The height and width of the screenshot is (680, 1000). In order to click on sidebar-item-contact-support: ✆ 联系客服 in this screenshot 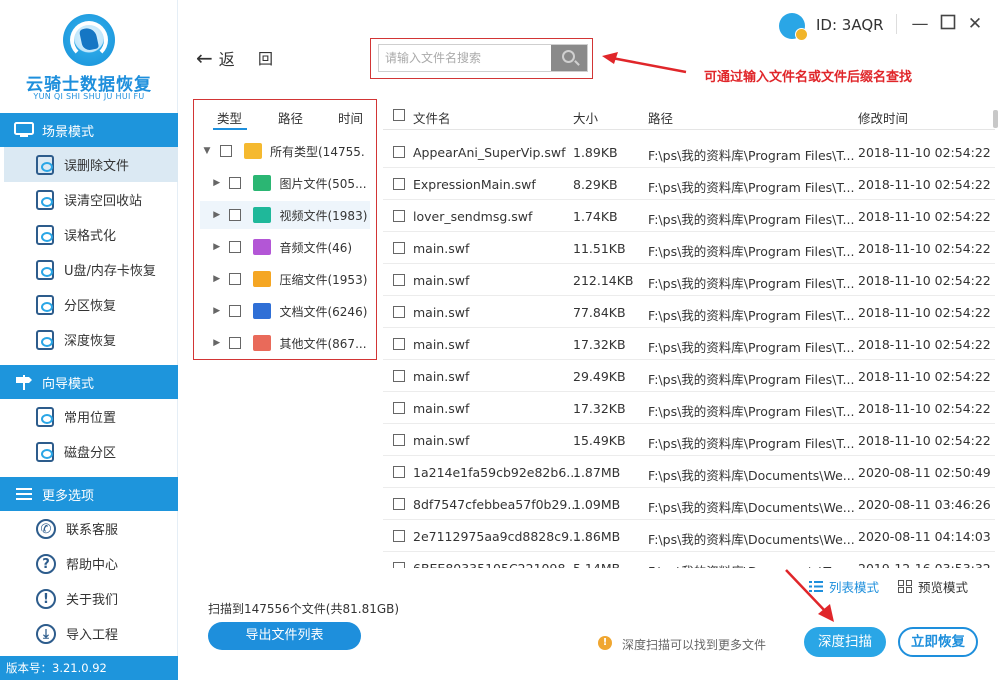, I will do `click(91, 528)`.